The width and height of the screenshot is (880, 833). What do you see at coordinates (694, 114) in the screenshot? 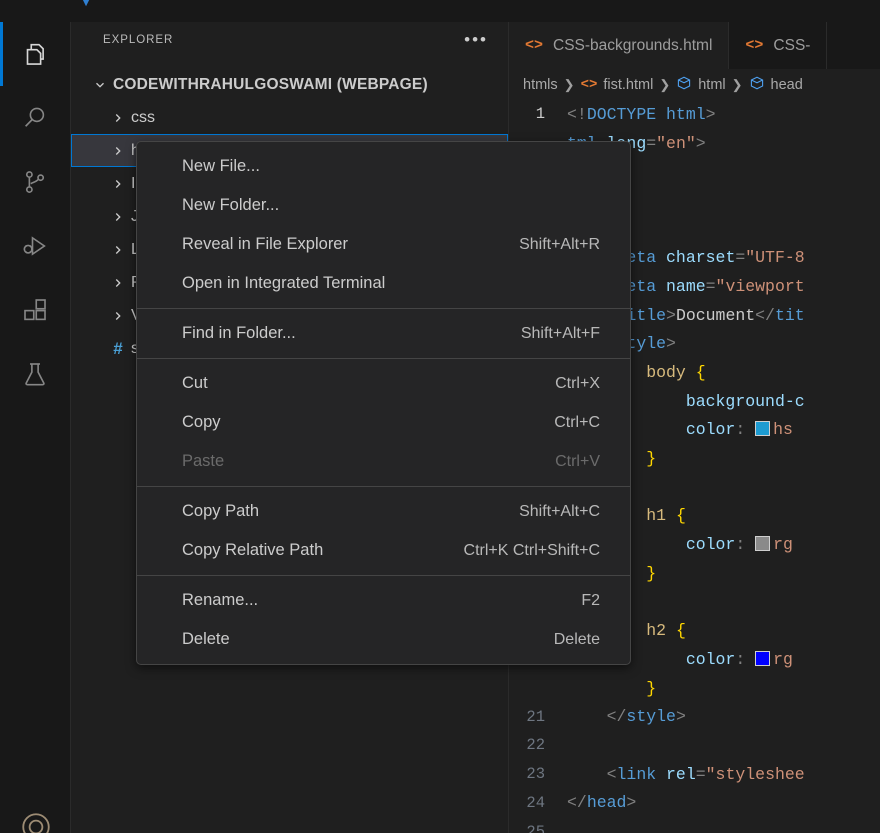
I see `code-line: 1 <!DOCTYPE html>` at bounding box center [694, 114].